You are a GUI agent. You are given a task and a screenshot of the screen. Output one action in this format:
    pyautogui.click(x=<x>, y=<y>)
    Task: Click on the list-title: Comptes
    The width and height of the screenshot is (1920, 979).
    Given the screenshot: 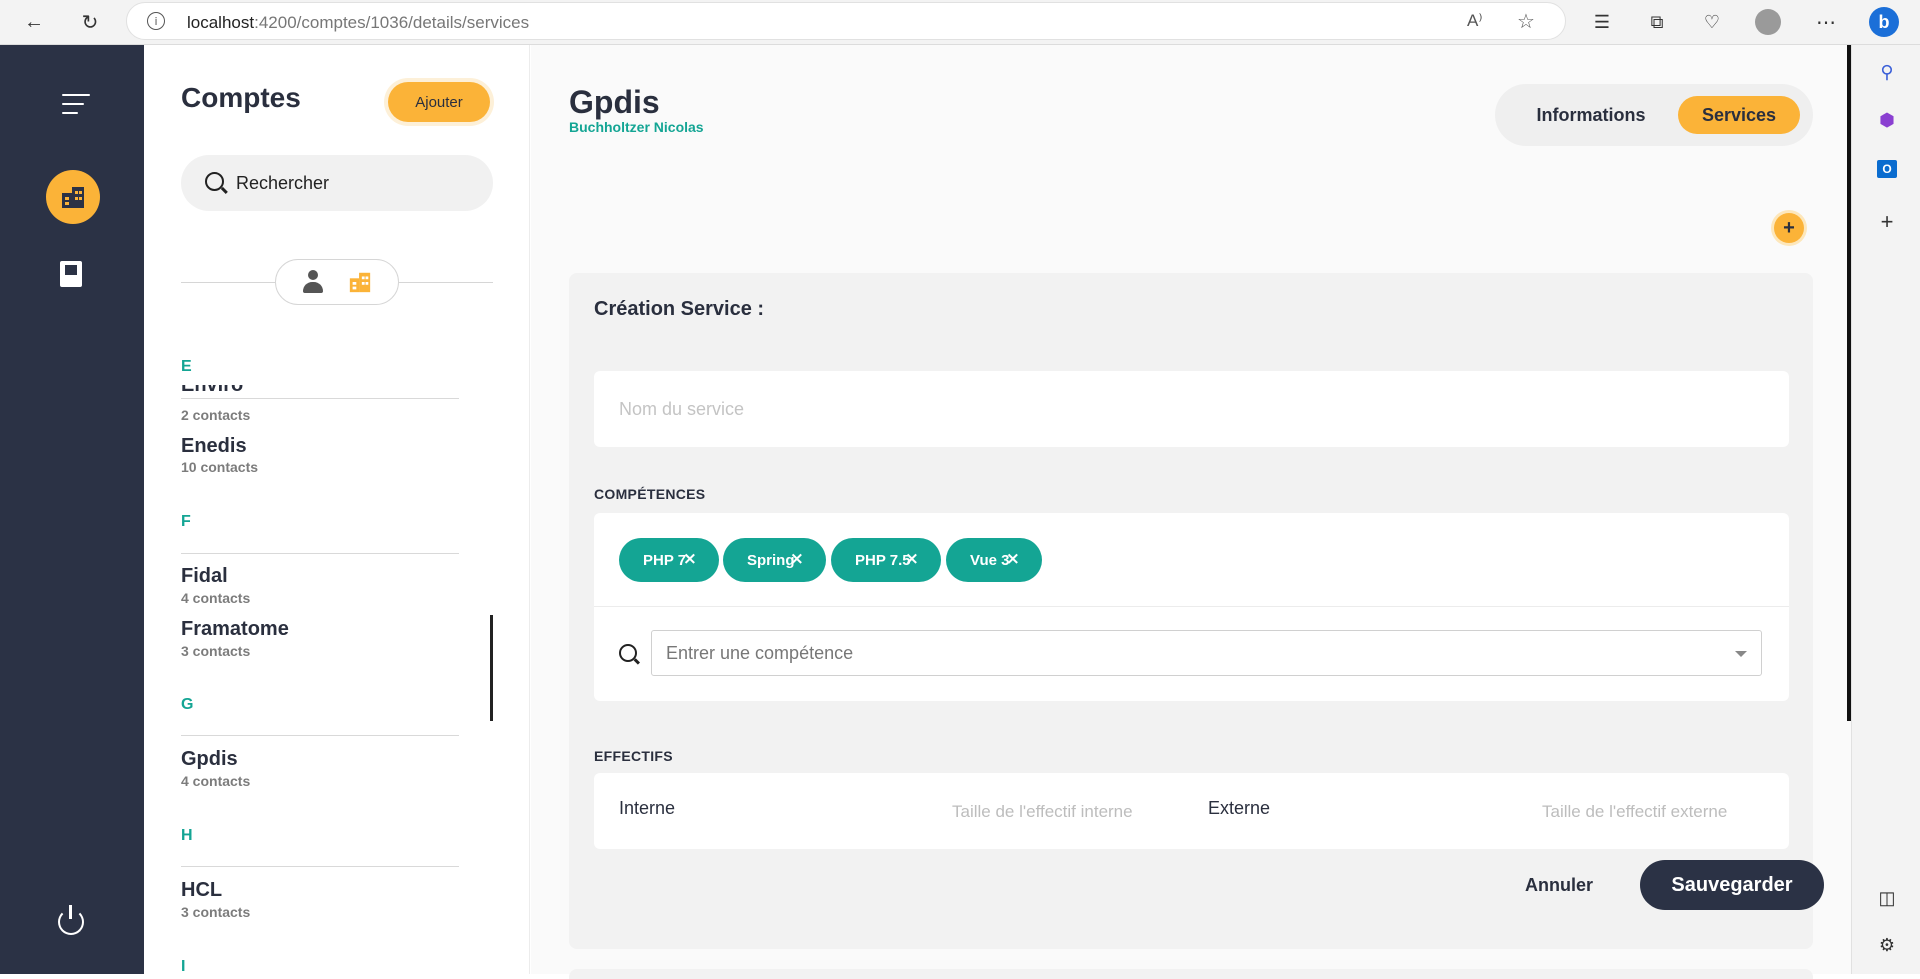 What is the action you would take?
    pyautogui.click(x=241, y=97)
    